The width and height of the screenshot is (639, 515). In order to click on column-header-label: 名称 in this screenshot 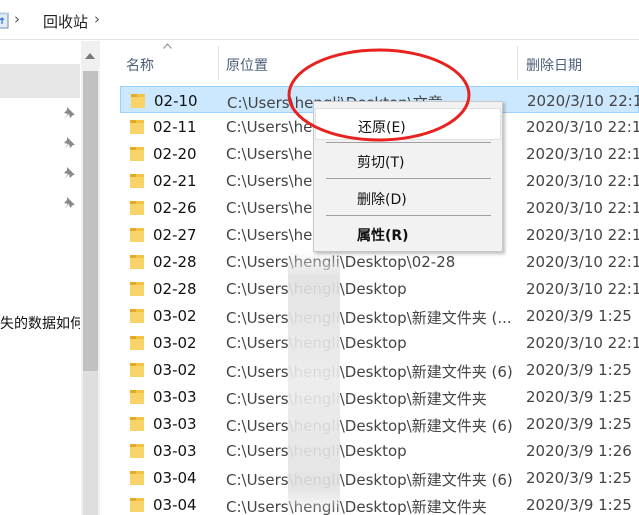, I will do `click(140, 66)`.